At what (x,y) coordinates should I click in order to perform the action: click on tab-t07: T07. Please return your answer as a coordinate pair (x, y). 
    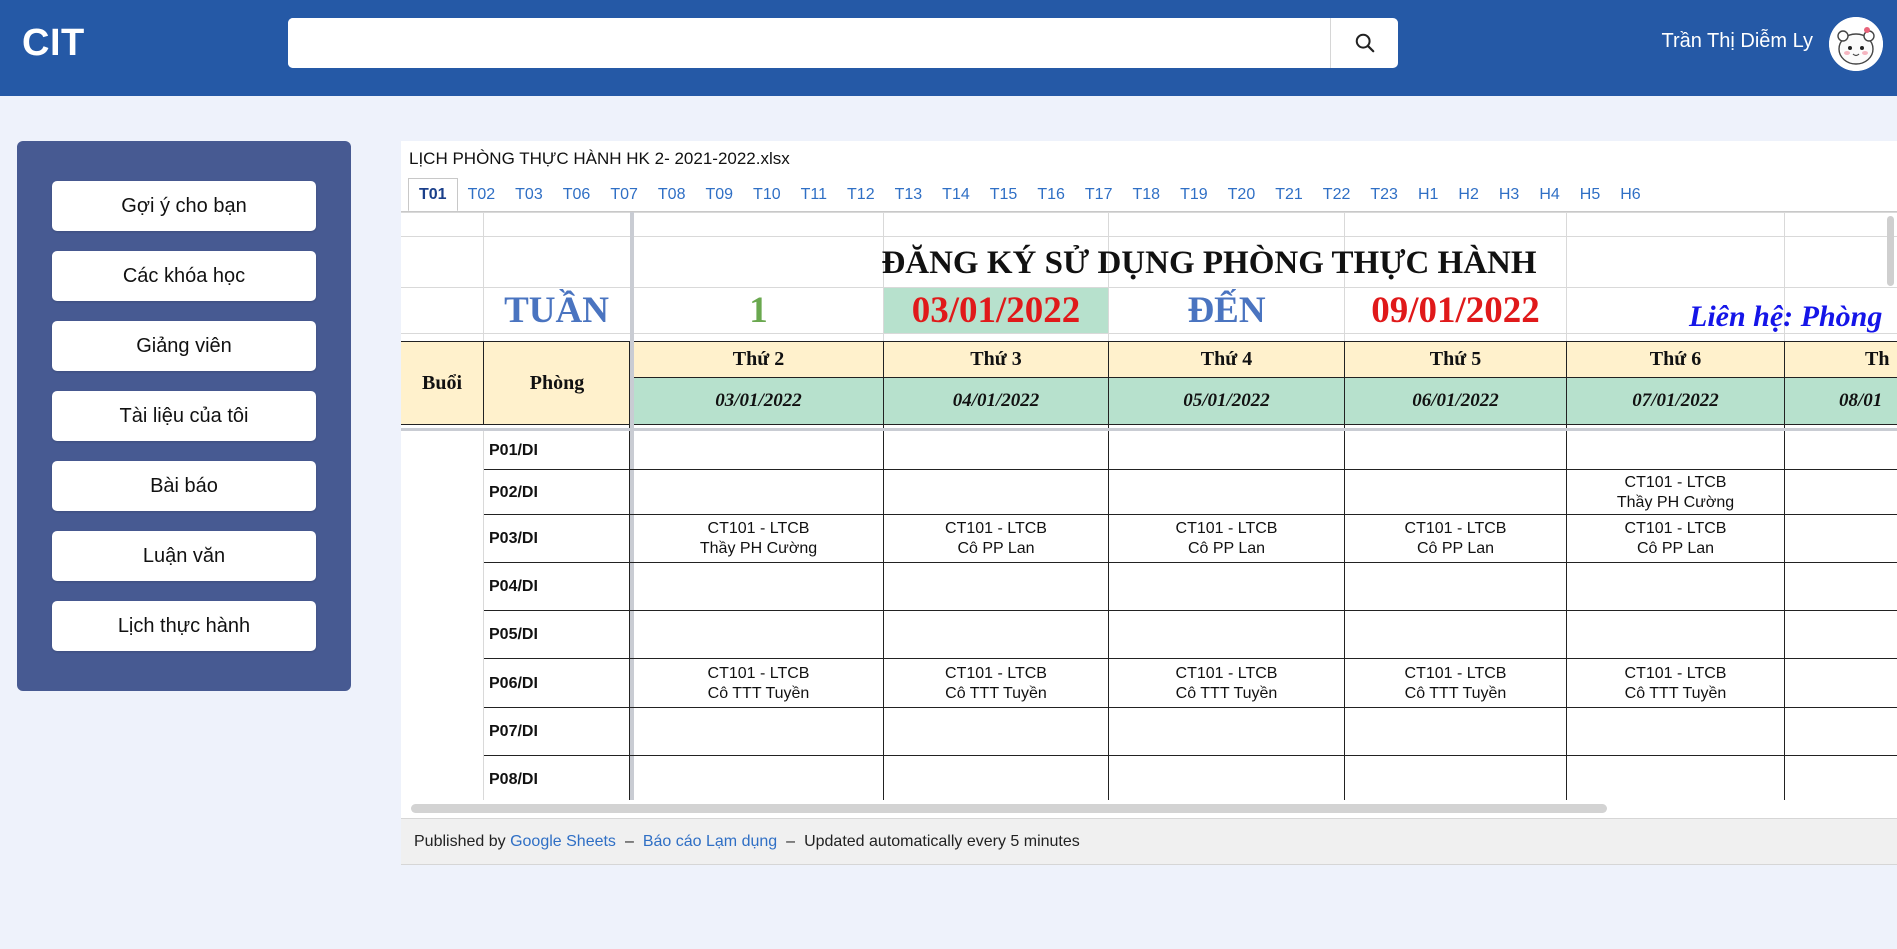
    Looking at the image, I should click on (624, 195).